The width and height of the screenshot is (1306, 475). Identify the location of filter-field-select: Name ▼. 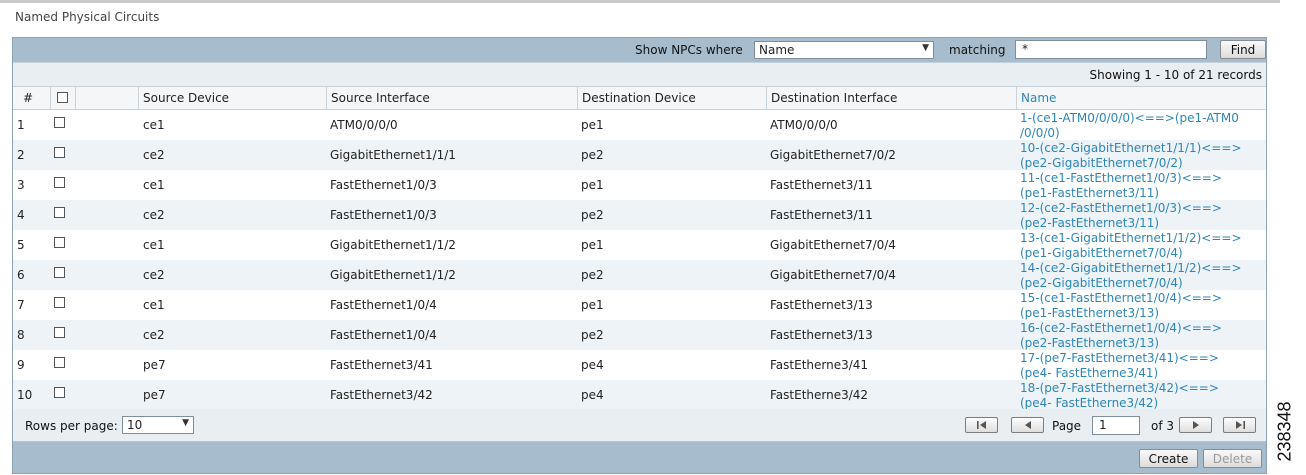
(844, 50).